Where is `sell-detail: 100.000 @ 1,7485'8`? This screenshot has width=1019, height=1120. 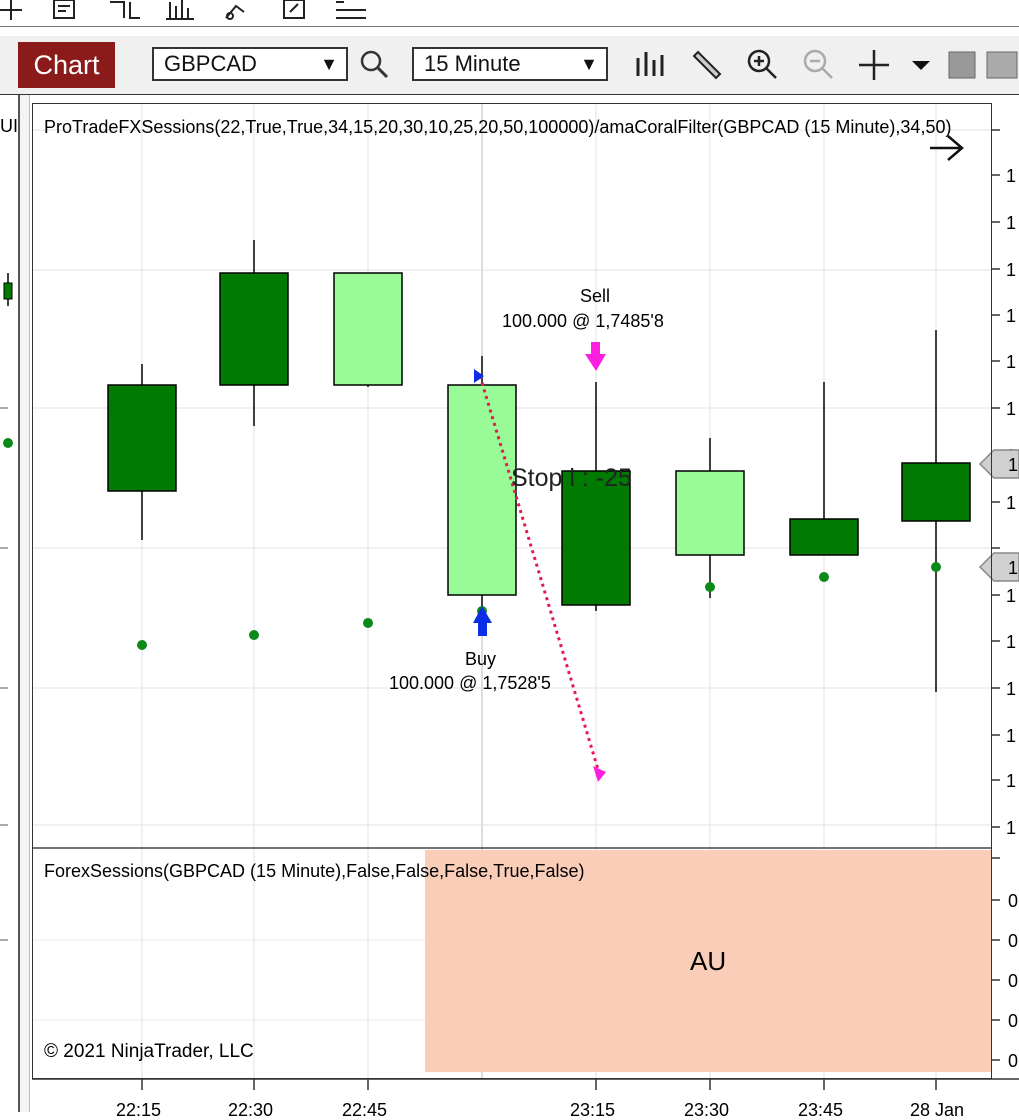
sell-detail: 100.000 @ 1,7485'8 is located at coordinates (583, 321).